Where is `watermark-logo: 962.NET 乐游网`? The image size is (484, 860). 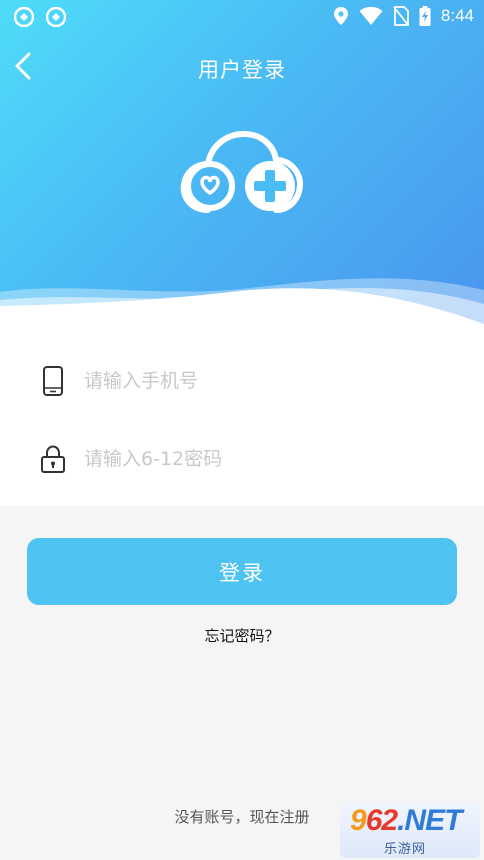
watermark-logo: 962.NET 乐游网 is located at coordinates (410, 830).